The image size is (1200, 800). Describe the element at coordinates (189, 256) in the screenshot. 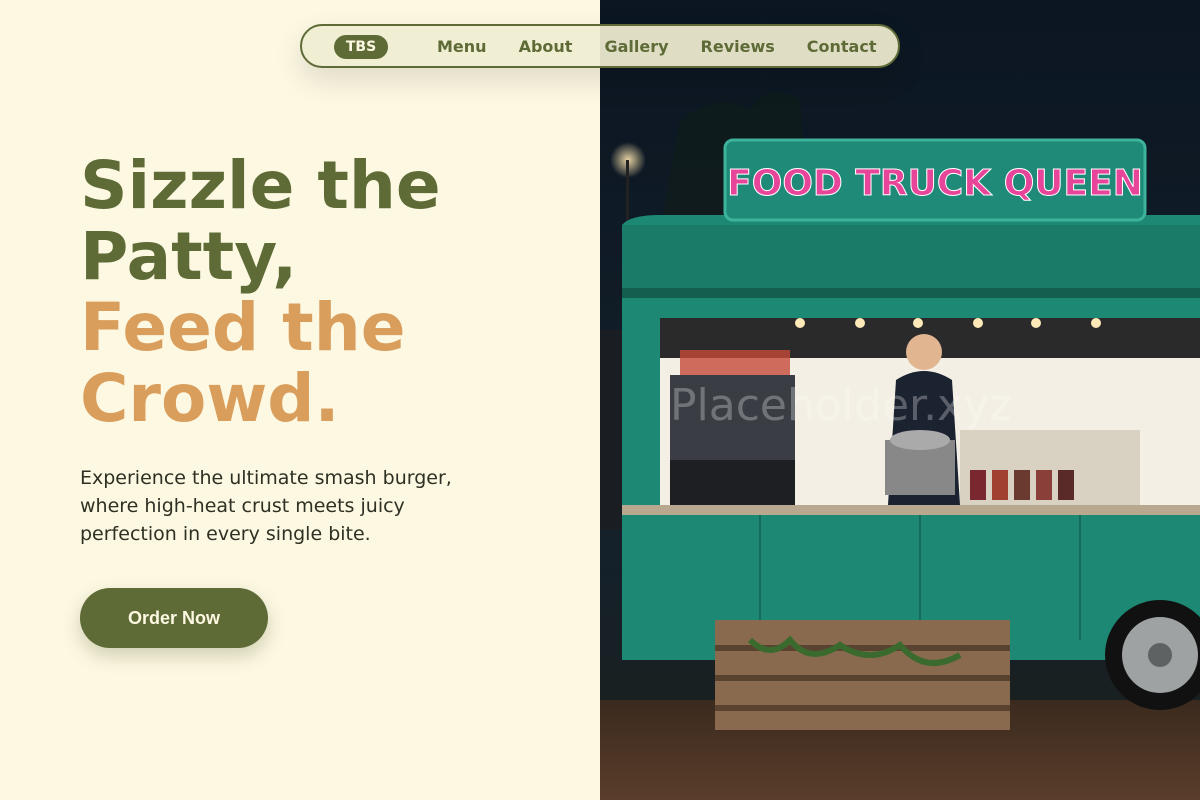

I see `hero-title-line: Patty,` at that location.